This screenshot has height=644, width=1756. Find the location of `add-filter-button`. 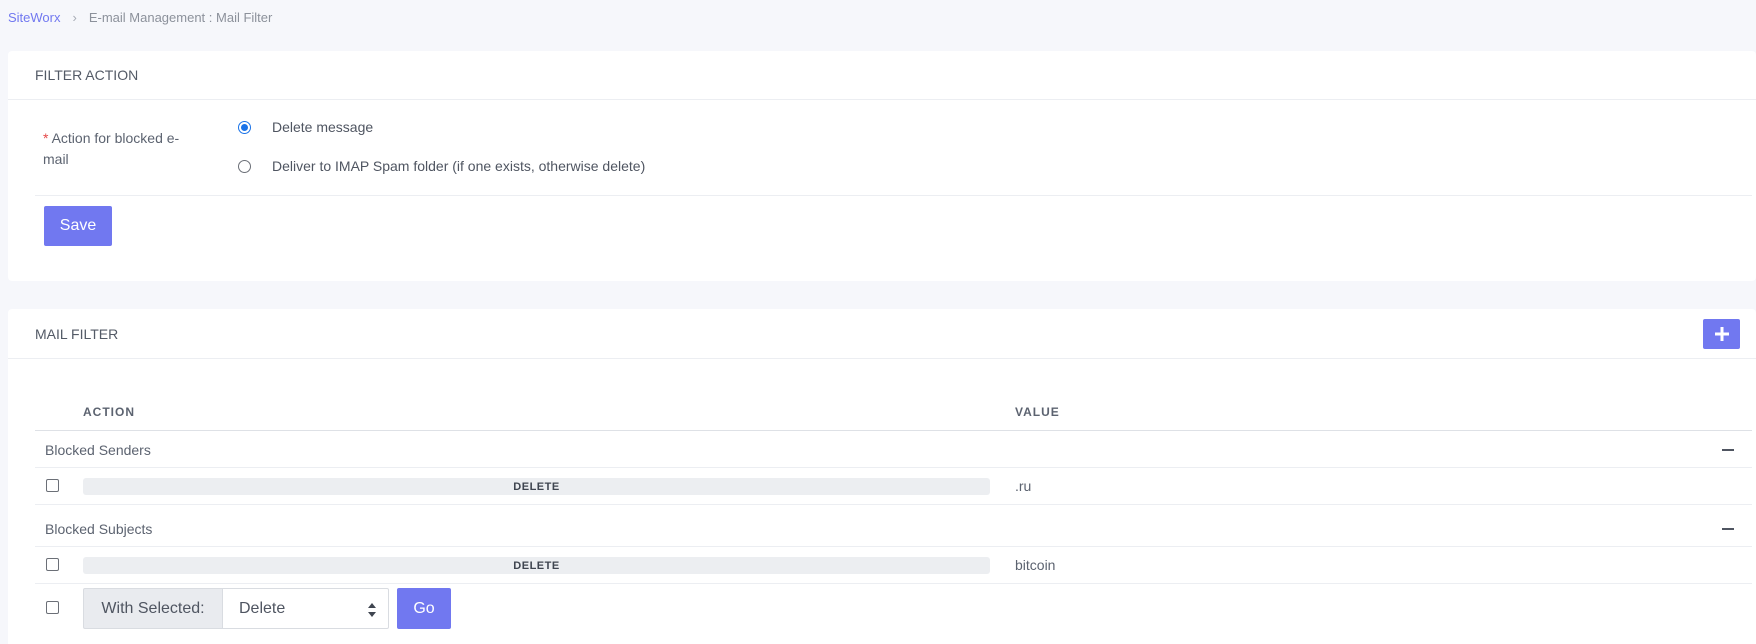

add-filter-button is located at coordinates (1721, 334).